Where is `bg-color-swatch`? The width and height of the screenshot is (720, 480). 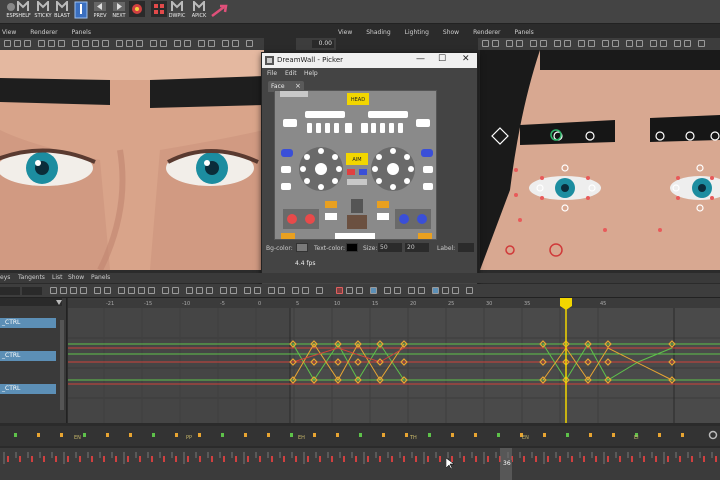
bg-color-swatch is located at coordinates (302, 247).